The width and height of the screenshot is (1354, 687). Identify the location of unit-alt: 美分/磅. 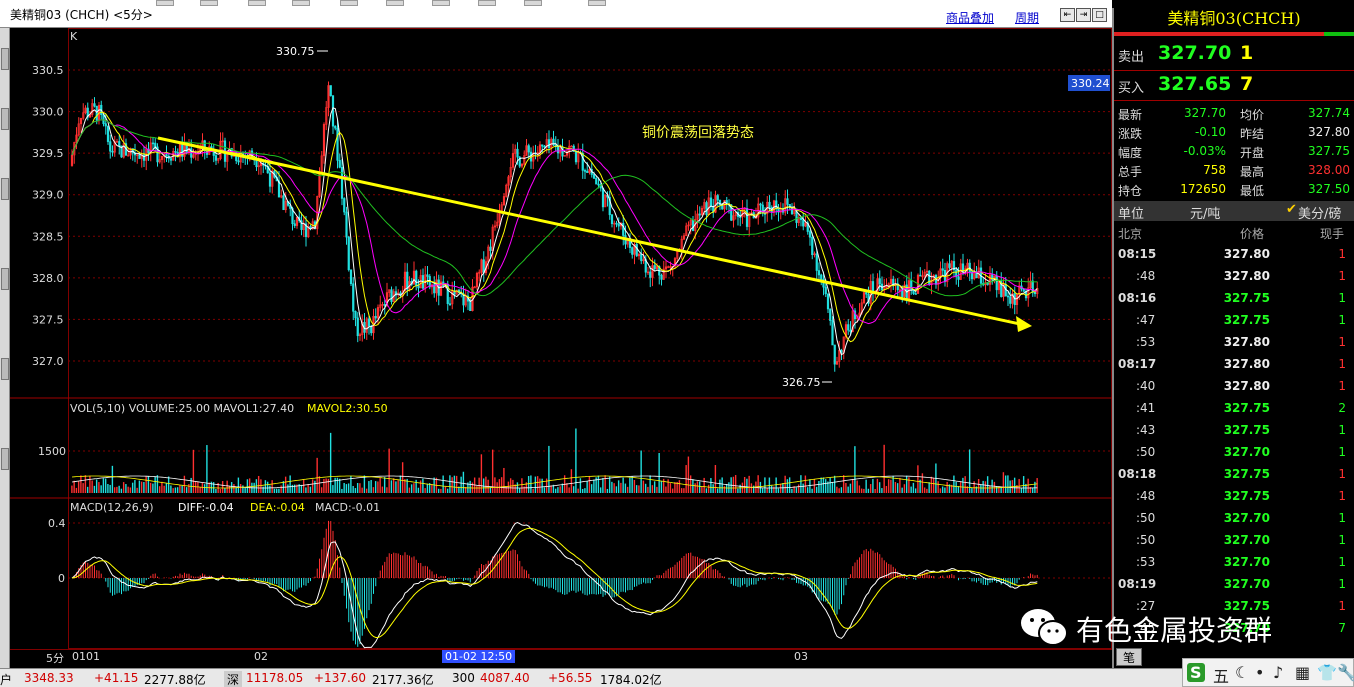
(1319, 212).